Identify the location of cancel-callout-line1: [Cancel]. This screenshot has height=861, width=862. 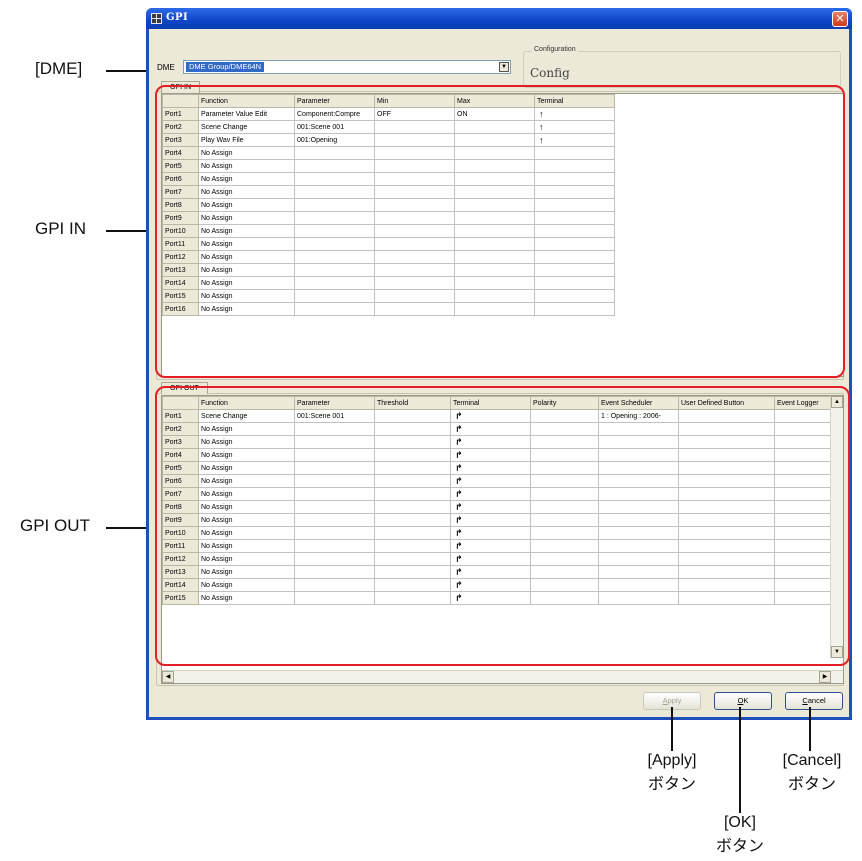
(812, 760).